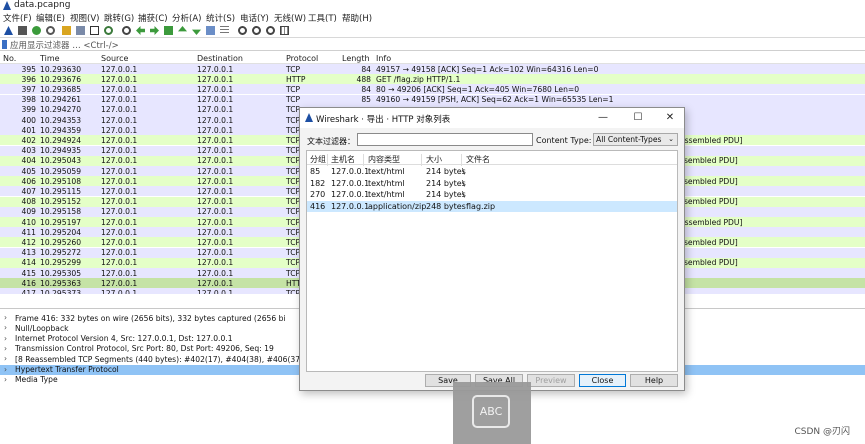 The width and height of the screenshot is (865, 444). I want to click on packet-no: 399, so click(29, 110).